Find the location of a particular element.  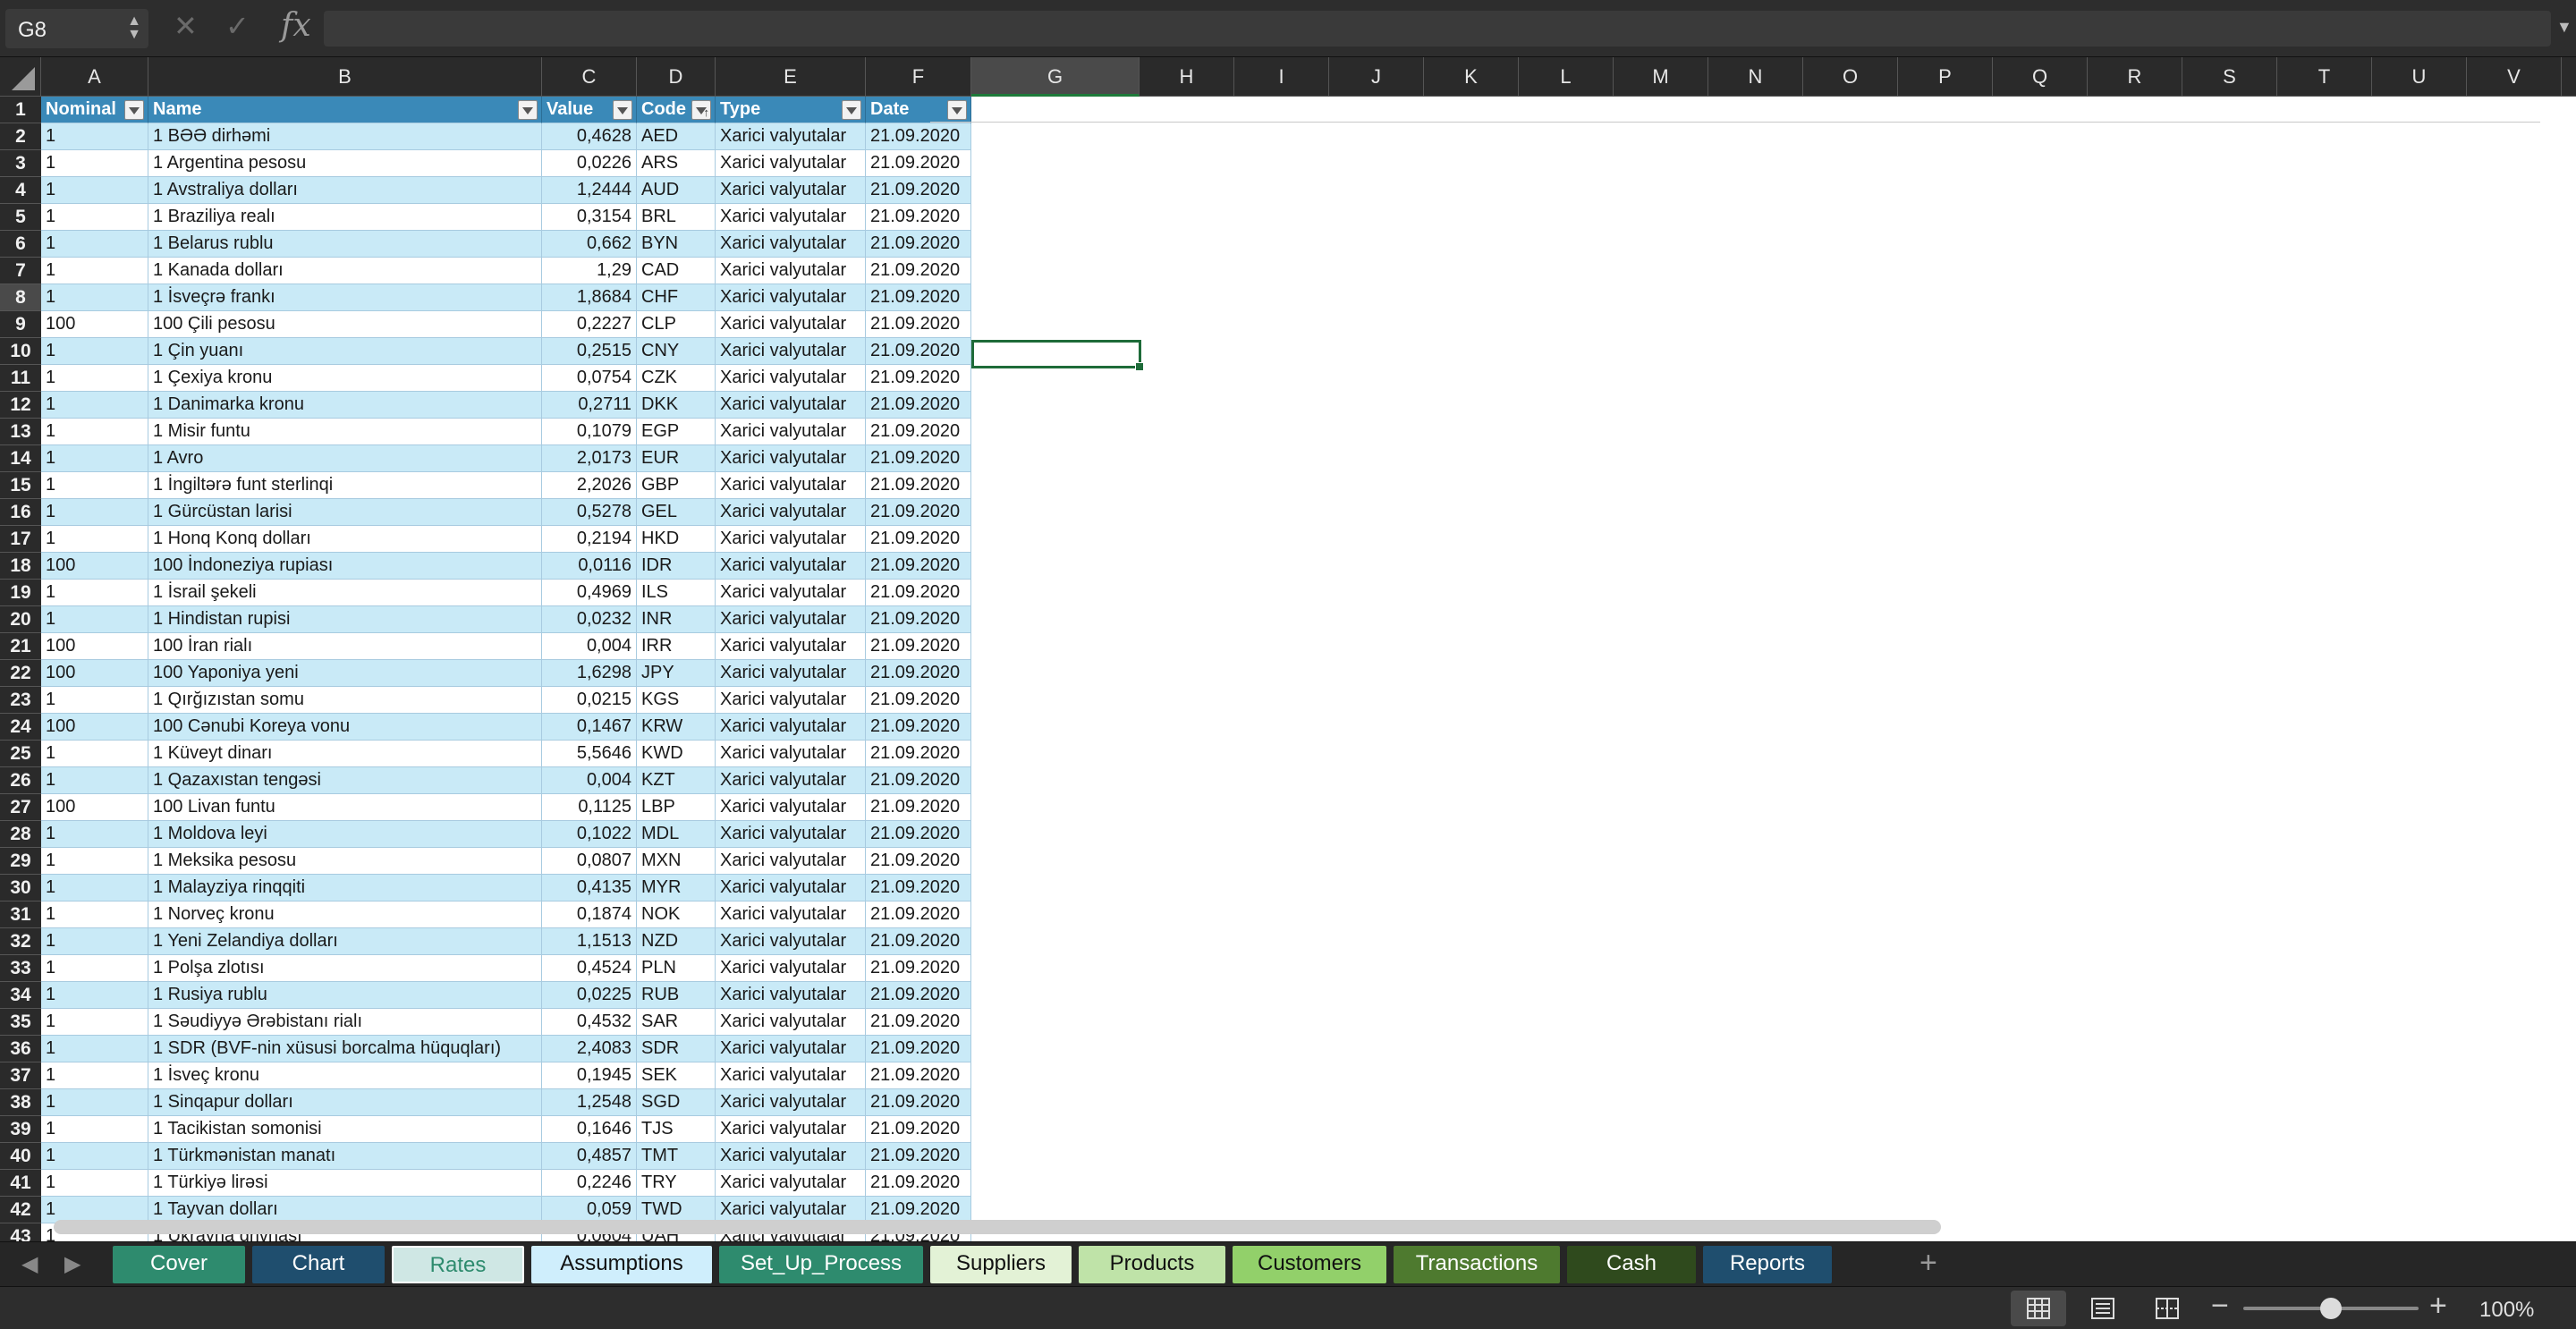

table-cell: 1 Tacikistan somonisi is located at coordinates (345, 1129).